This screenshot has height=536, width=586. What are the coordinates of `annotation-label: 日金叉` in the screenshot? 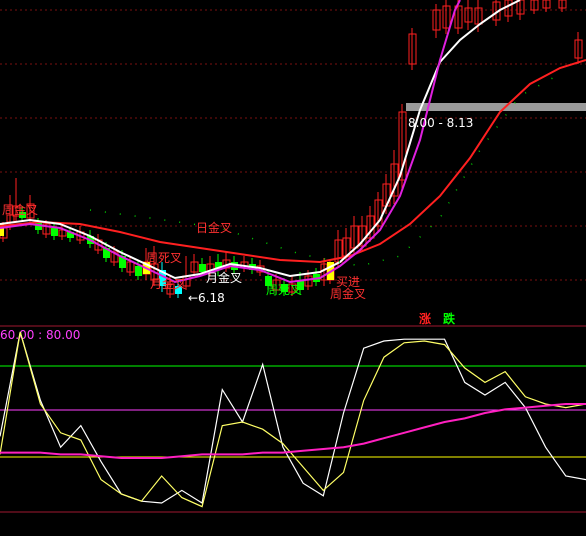 It's located at (214, 227).